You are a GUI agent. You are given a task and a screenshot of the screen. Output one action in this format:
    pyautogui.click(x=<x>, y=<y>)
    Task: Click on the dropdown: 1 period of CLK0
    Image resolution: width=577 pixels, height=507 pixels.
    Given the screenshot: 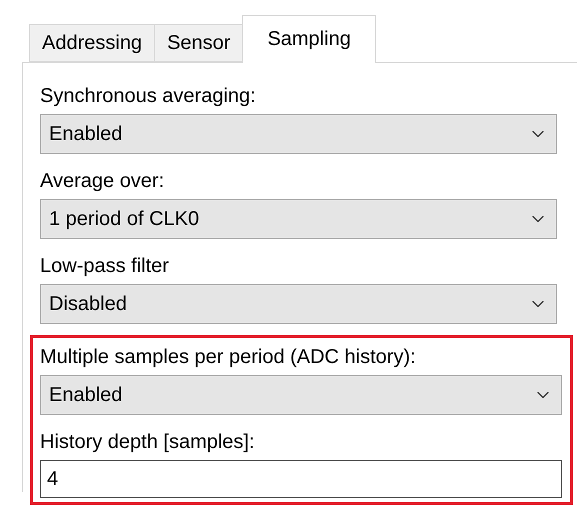 What is the action you would take?
    pyautogui.click(x=298, y=219)
    